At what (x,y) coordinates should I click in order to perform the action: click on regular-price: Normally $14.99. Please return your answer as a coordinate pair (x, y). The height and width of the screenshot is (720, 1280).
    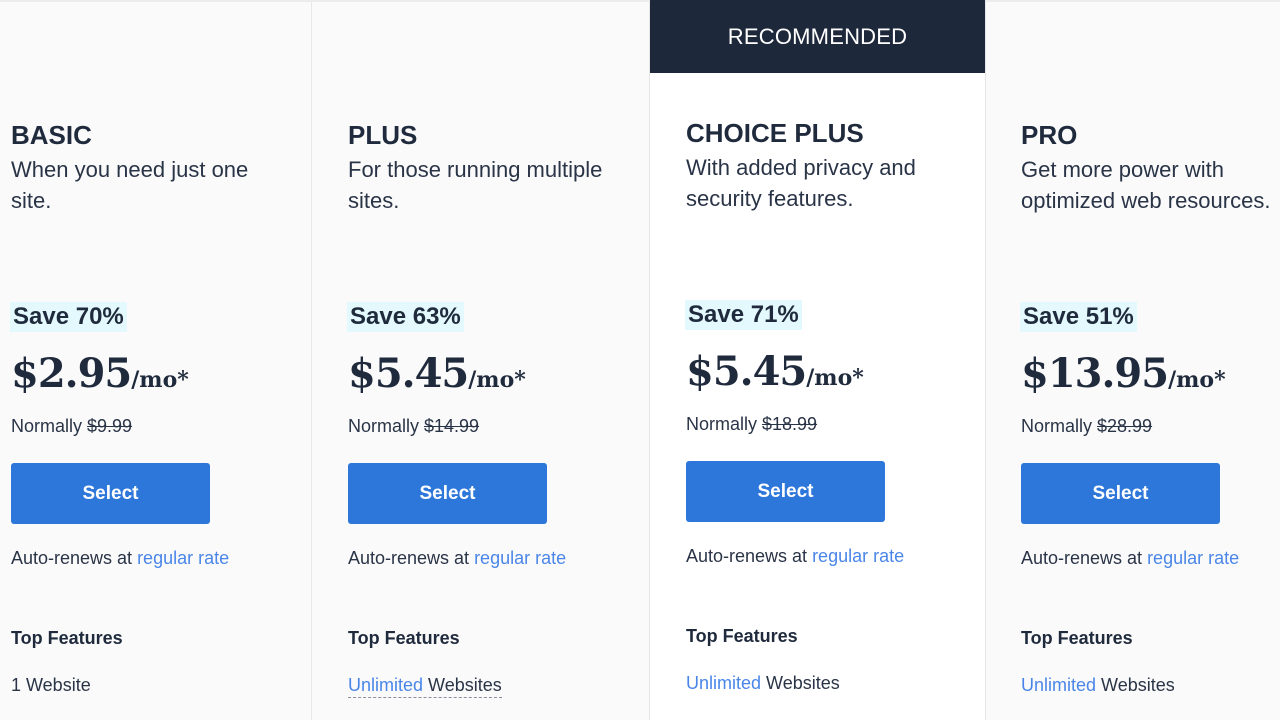
    Looking at the image, I should click on (413, 426).